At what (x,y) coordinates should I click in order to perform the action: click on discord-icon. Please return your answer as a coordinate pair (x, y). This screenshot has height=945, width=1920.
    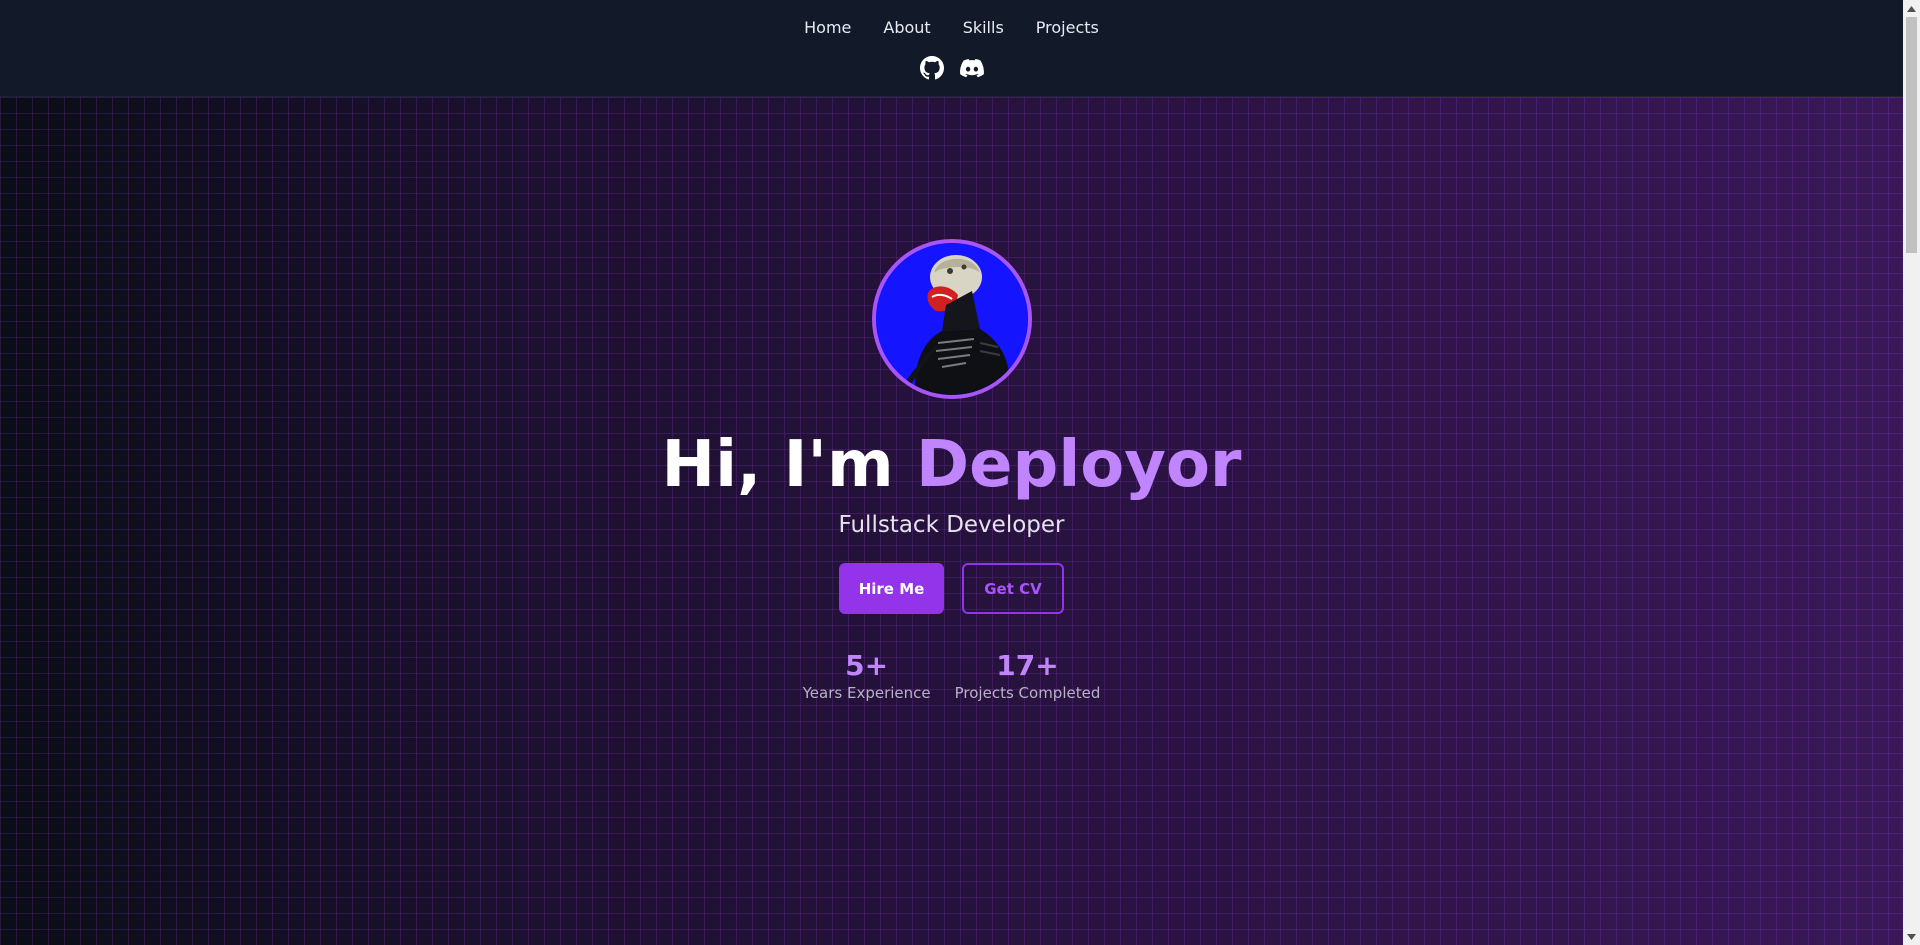
    Looking at the image, I should click on (971, 68).